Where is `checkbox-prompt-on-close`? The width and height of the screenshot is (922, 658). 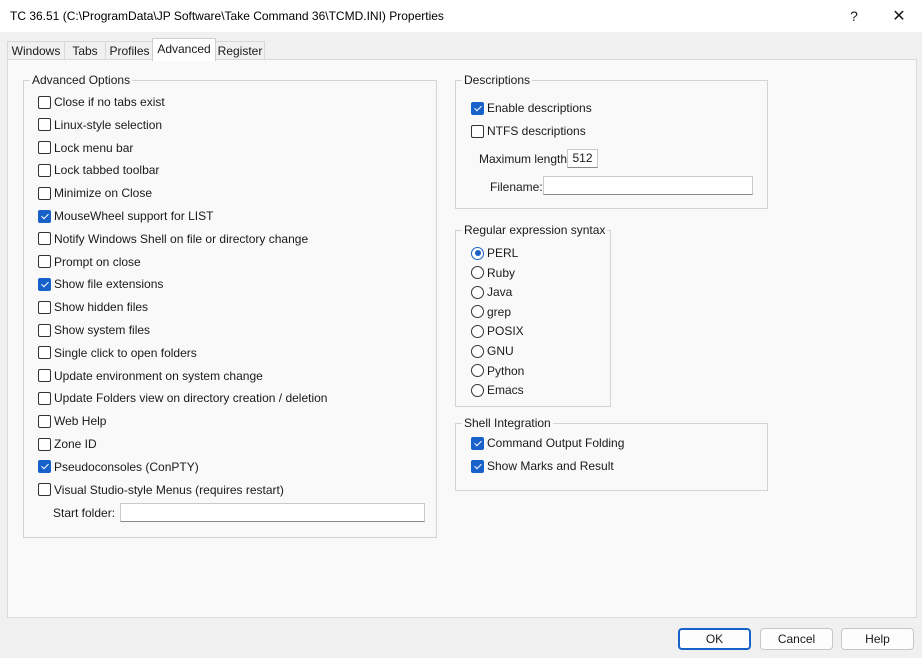
checkbox-prompt-on-close is located at coordinates (44, 262).